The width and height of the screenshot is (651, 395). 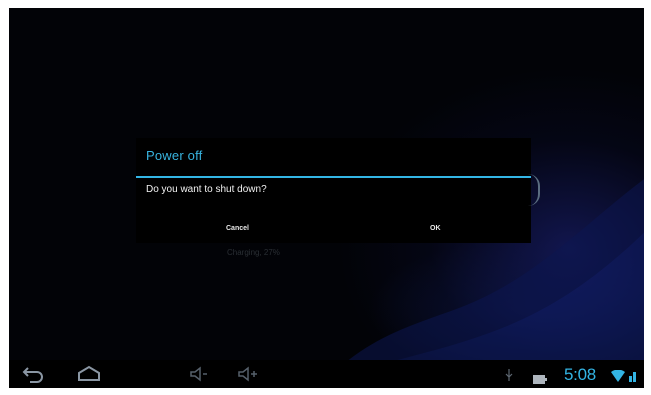 I want to click on dialog-title: Power off, so click(x=174, y=155).